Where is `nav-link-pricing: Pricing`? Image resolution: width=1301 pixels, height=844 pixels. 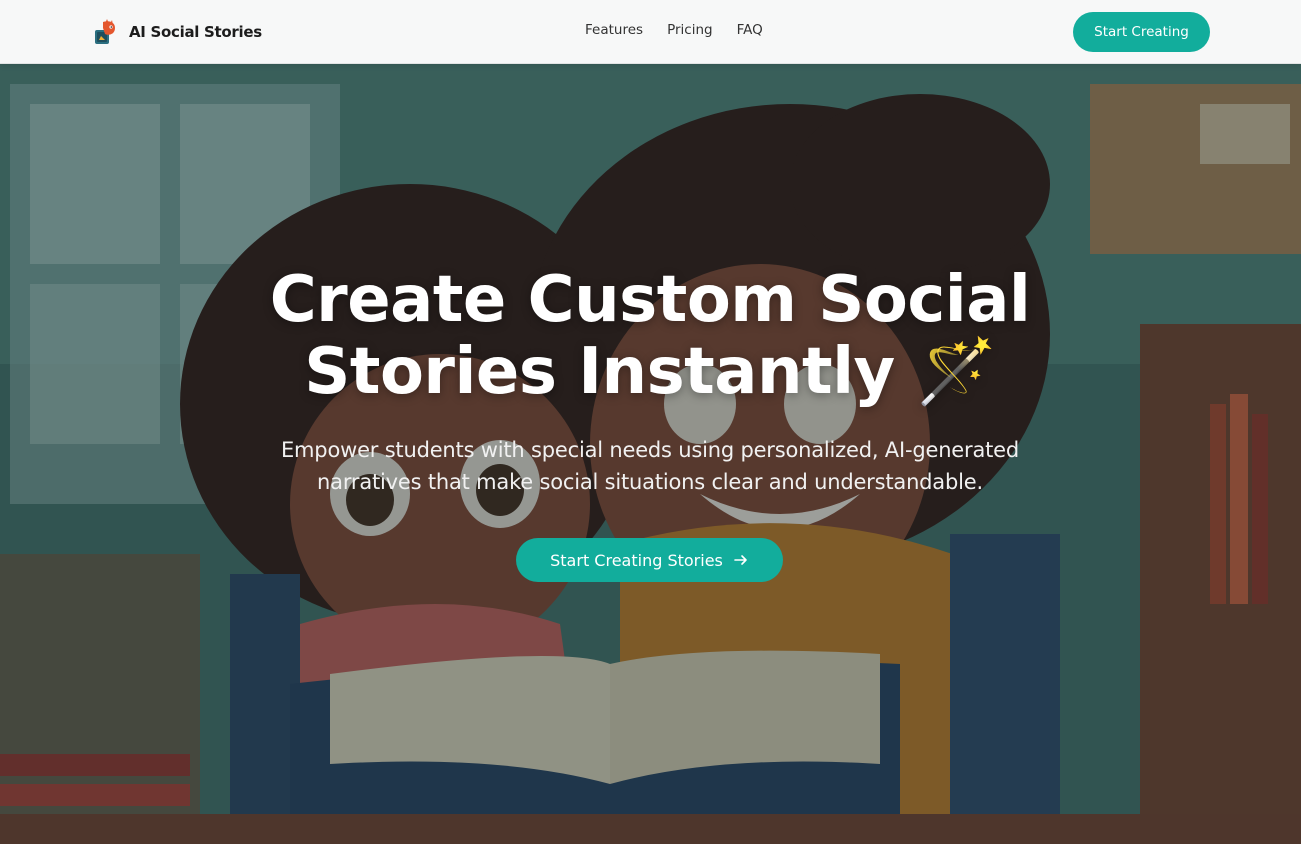 nav-link-pricing: Pricing is located at coordinates (690, 30).